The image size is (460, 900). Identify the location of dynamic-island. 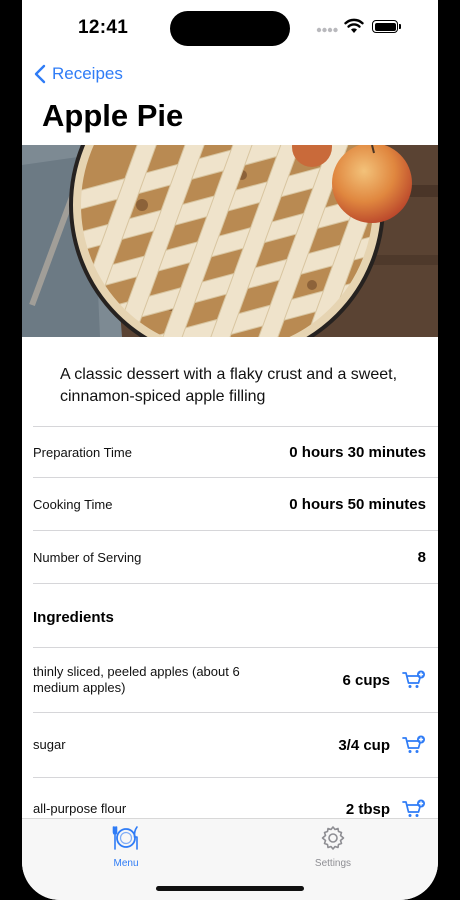
(230, 28).